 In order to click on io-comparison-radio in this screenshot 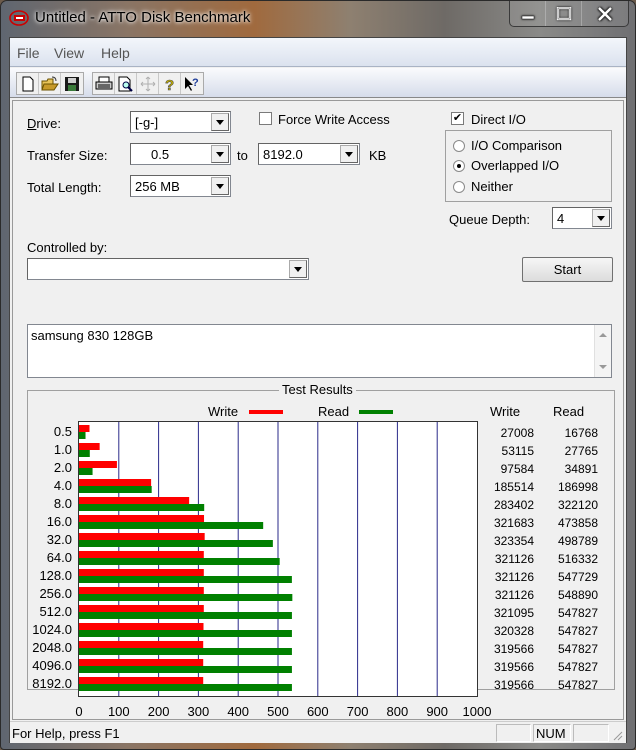, I will do `click(459, 146)`.